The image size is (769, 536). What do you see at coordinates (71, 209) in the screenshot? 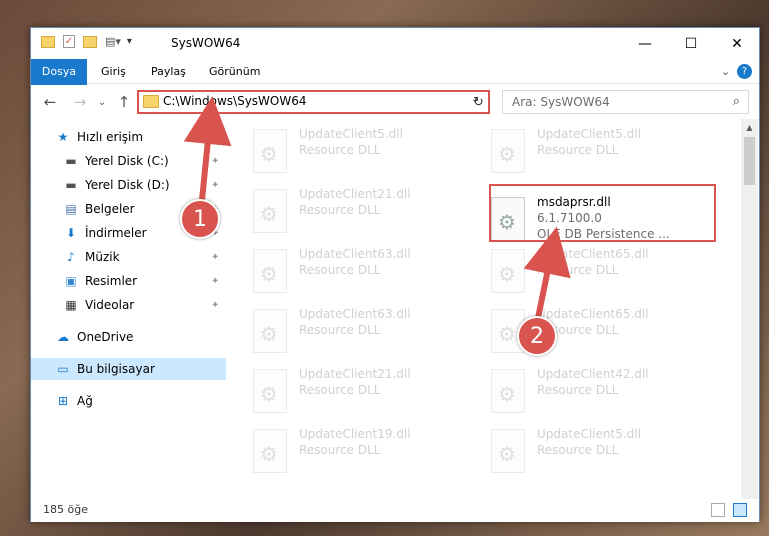
I see `documents-icon: ▤` at bounding box center [71, 209].